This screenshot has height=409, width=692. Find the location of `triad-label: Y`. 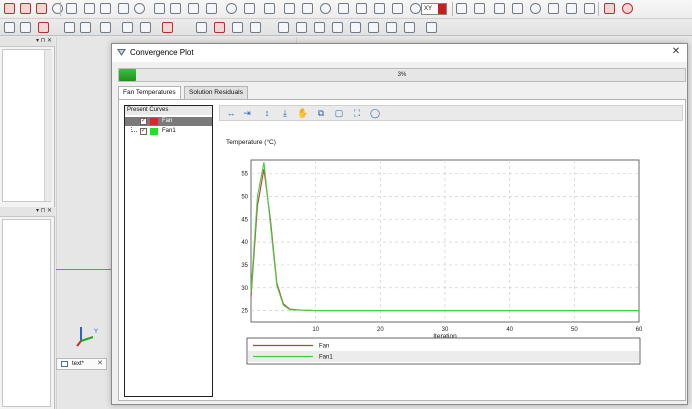

triad-label: Y is located at coordinates (96, 332).